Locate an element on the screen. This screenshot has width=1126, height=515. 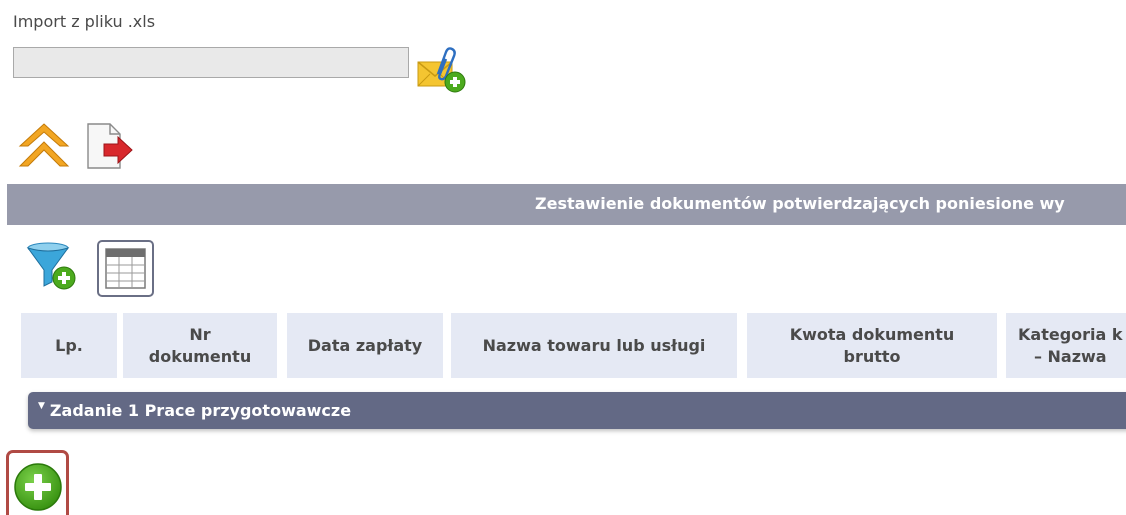
add-row-button is located at coordinates (38, 487).